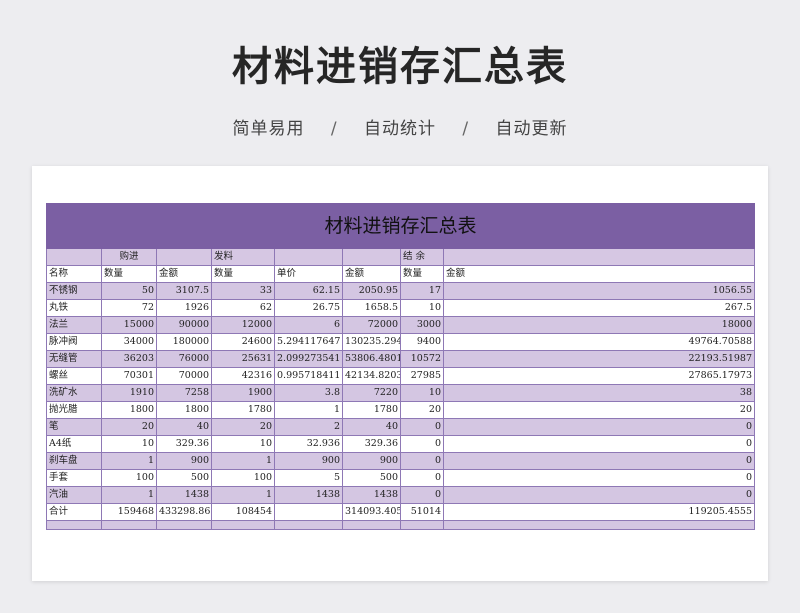 This screenshot has width=800, height=613. I want to click on cell-balance-amount: 119205.4555, so click(599, 512).